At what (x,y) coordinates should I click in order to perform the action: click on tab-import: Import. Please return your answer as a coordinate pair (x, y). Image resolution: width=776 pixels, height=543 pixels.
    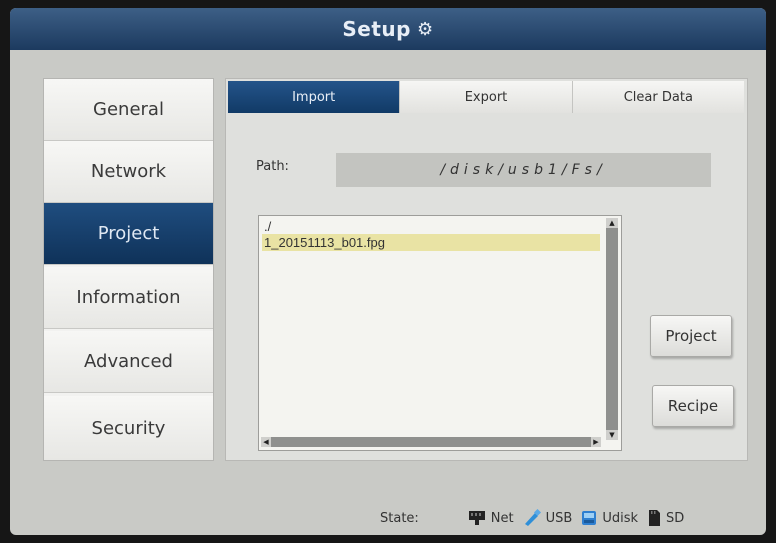
    Looking at the image, I should click on (314, 97).